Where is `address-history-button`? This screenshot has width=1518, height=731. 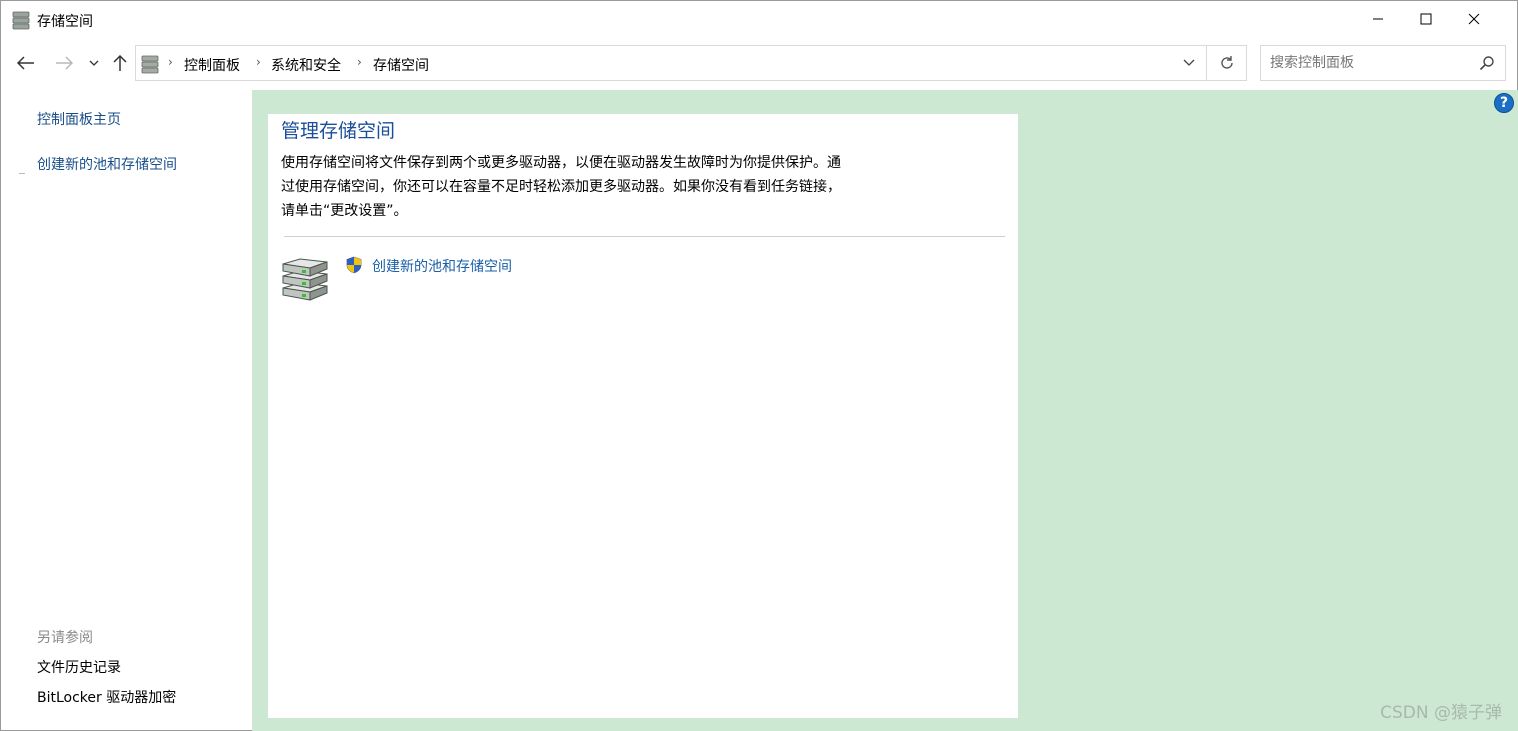 address-history-button is located at coordinates (1189, 63).